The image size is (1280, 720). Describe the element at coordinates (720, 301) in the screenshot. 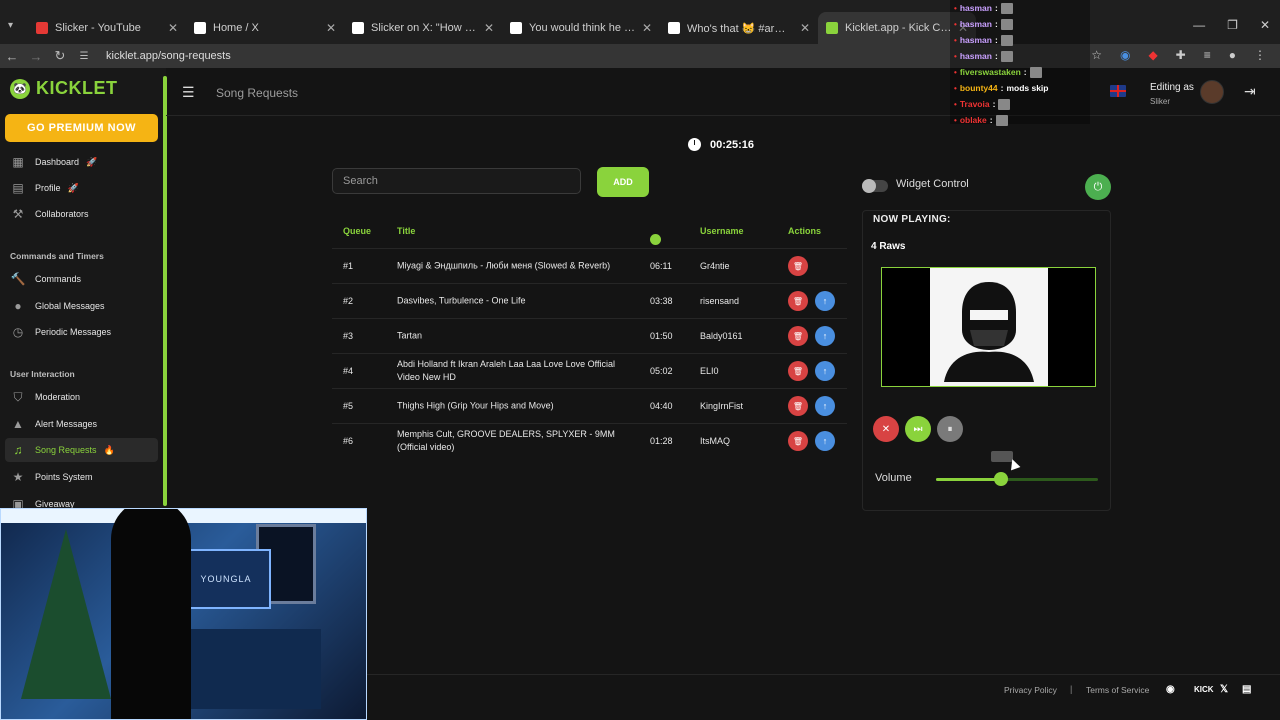

I see `requester-username: risensand` at that location.